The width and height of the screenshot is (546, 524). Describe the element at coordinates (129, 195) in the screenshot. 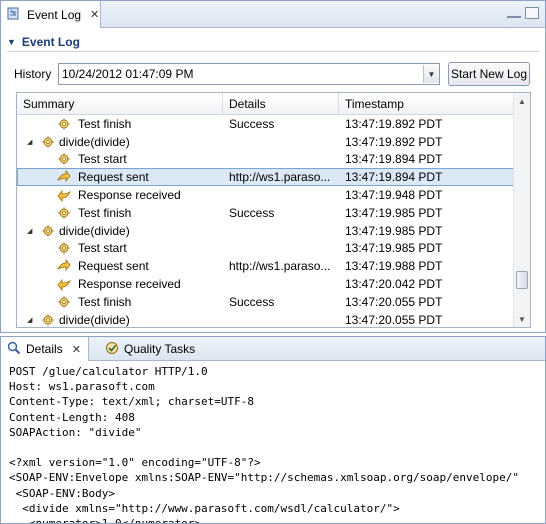

I see `summary-label: Response received` at that location.